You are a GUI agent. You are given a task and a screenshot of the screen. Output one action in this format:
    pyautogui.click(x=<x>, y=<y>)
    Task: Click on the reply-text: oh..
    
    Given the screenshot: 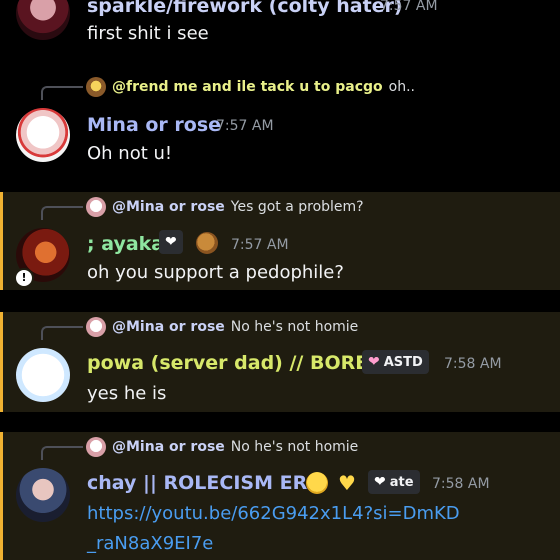 What is the action you would take?
    pyautogui.click(x=401, y=87)
    